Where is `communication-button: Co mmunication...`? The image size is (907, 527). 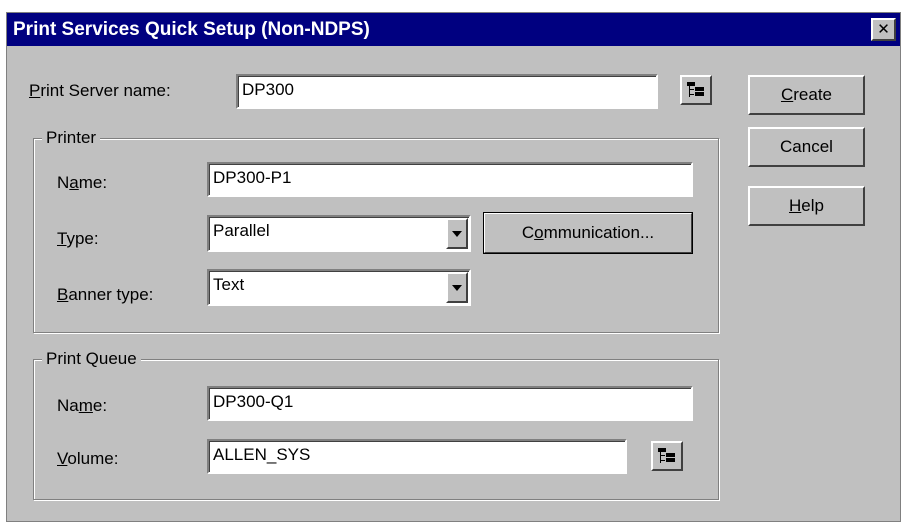
communication-button: Co mmunication... is located at coordinates (588, 233).